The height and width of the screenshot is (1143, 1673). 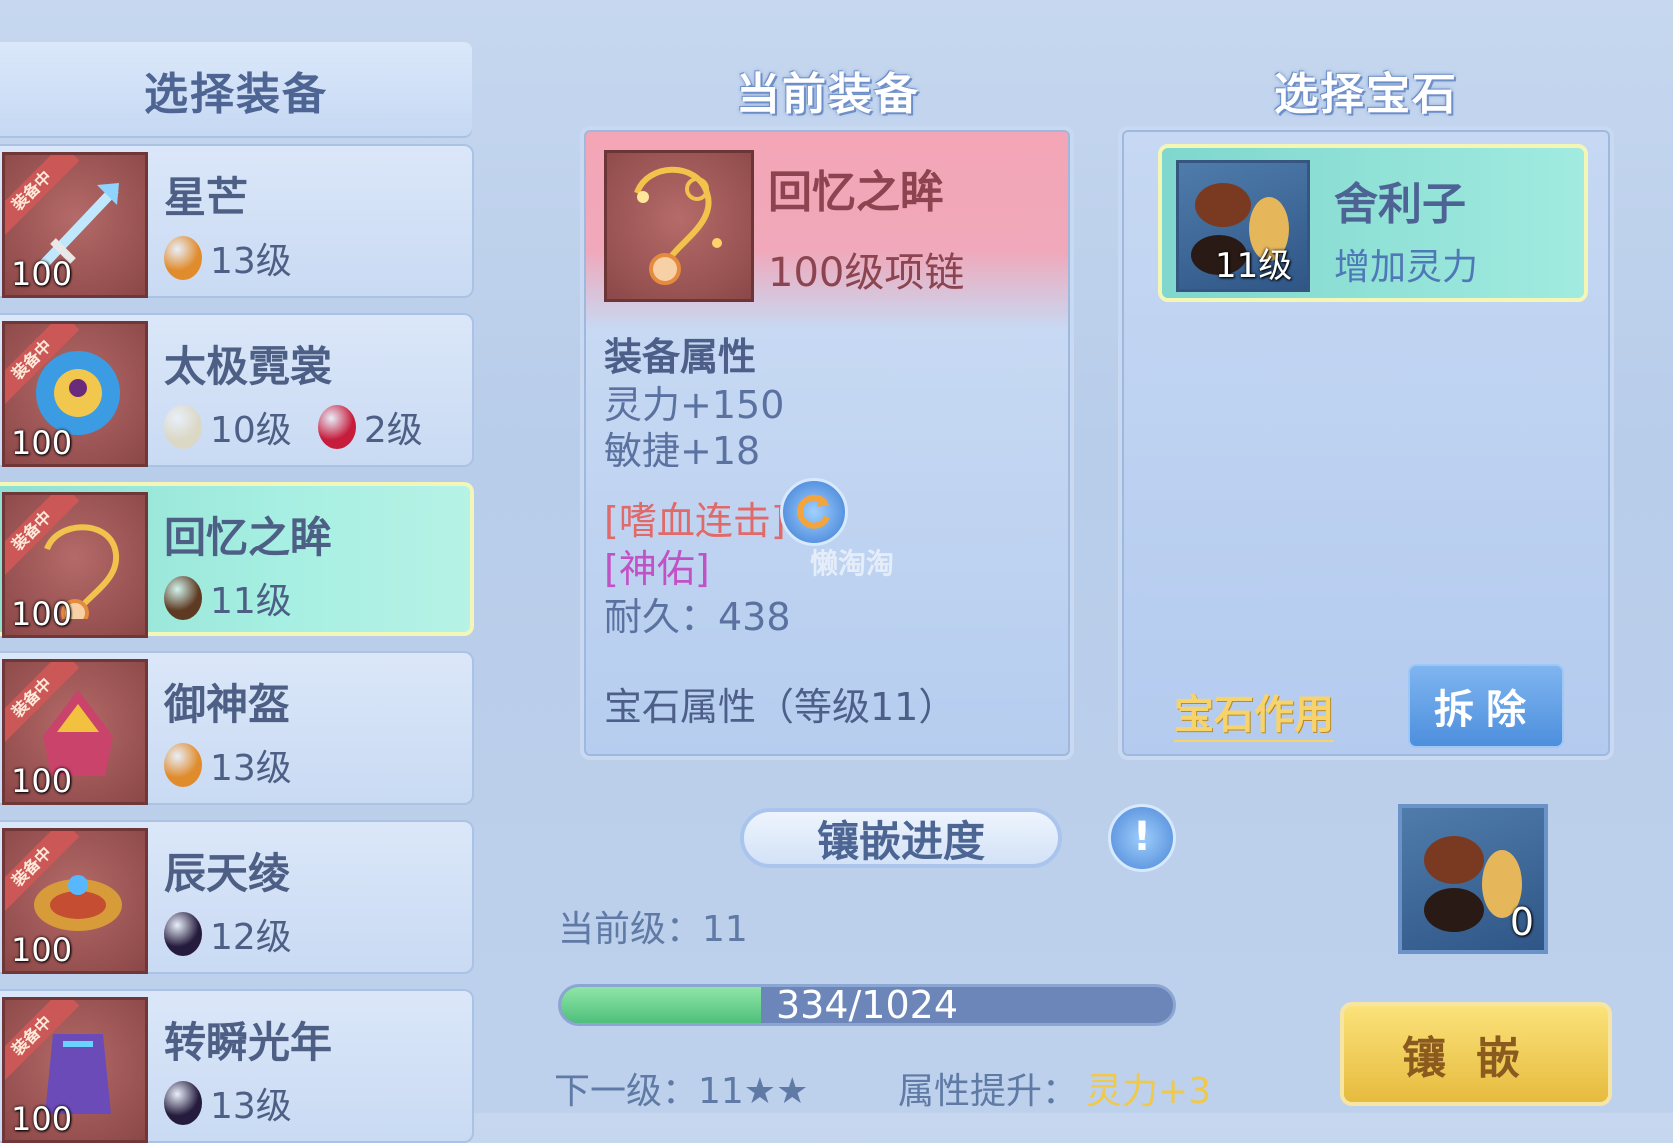 I want to click on current-equipment-name: 回忆之眸, so click(x=856, y=192).